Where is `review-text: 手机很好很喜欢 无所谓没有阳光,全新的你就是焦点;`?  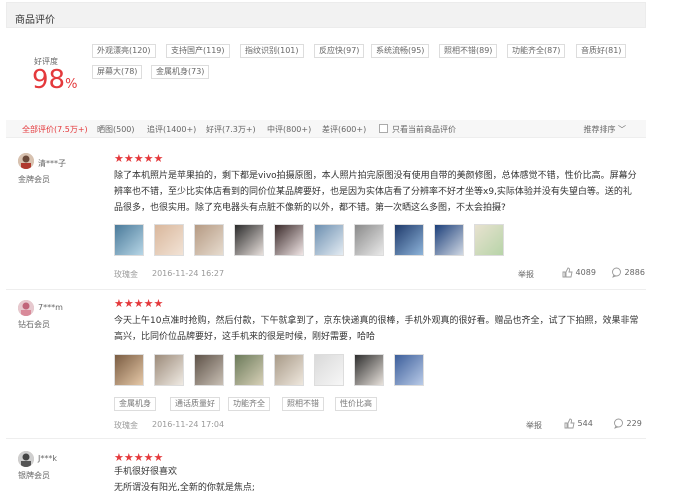
review-text: 手机很好很喜欢 无所谓没有阳光,全新的你就是焦点; is located at coordinates (184, 480).